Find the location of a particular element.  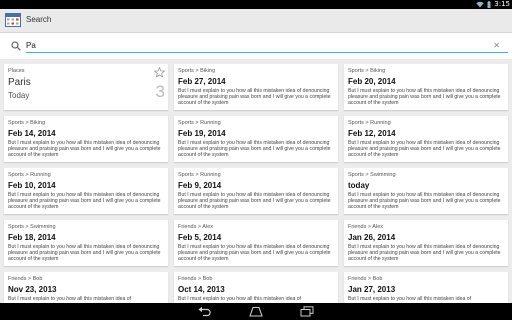

place-count: 3 is located at coordinates (160, 91).